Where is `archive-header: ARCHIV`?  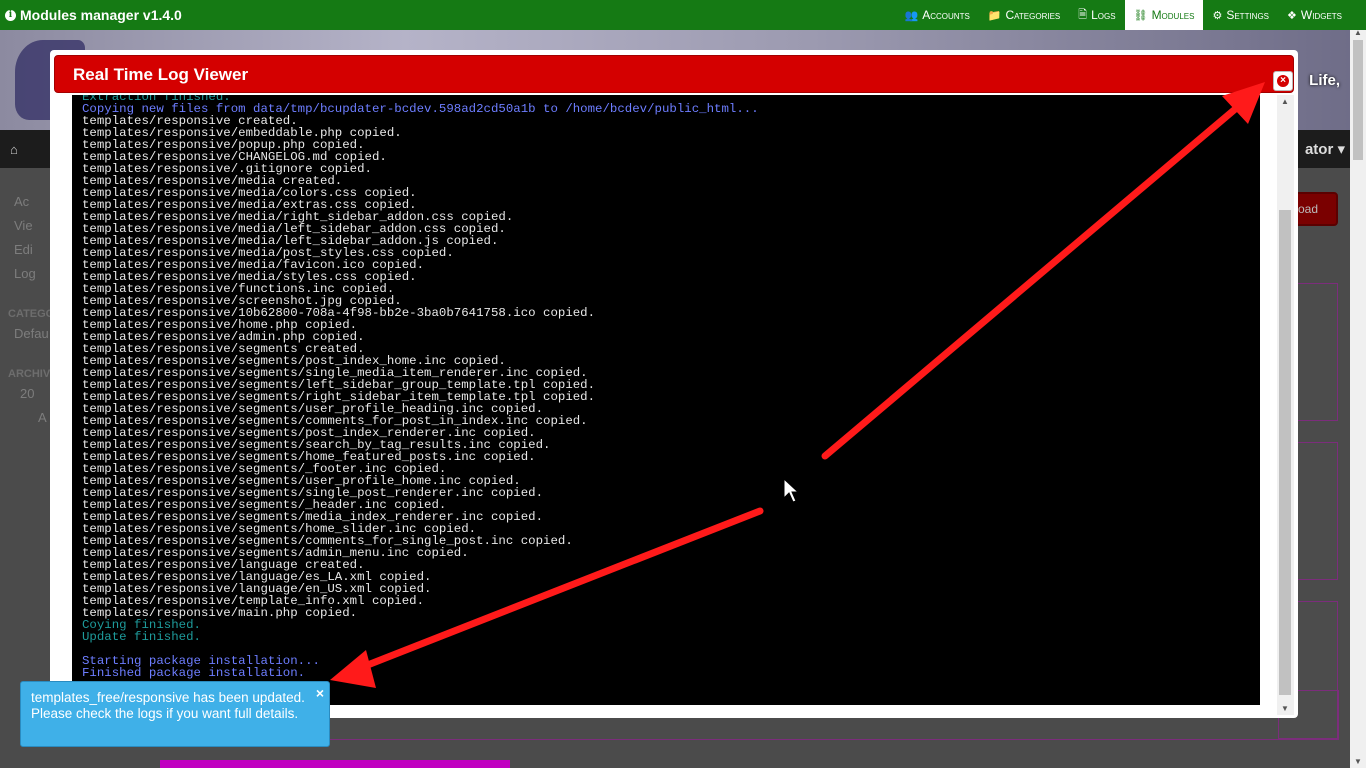
archive-header: ARCHIV is located at coordinates (29, 374).